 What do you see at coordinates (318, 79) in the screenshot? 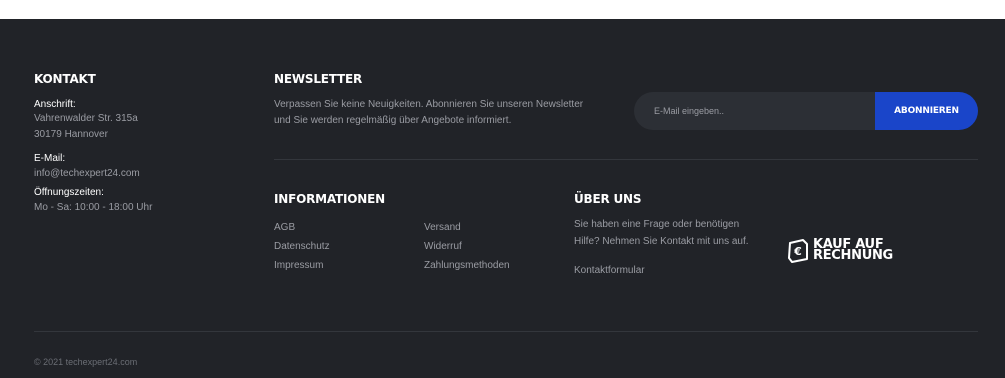
I see `newsletter-heading: NEWSLETTER` at bounding box center [318, 79].